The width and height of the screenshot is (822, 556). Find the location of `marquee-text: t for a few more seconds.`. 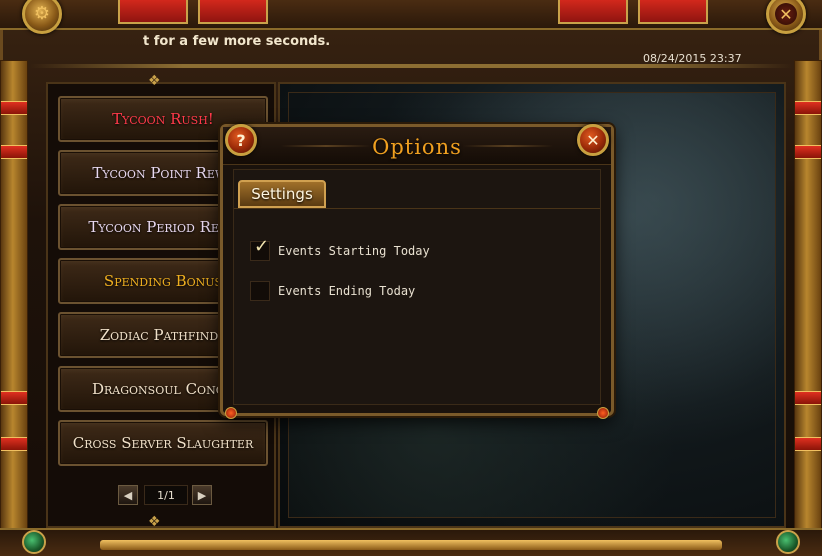

marquee-text: t for a few more seconds. is located at coordinates (237, 41).